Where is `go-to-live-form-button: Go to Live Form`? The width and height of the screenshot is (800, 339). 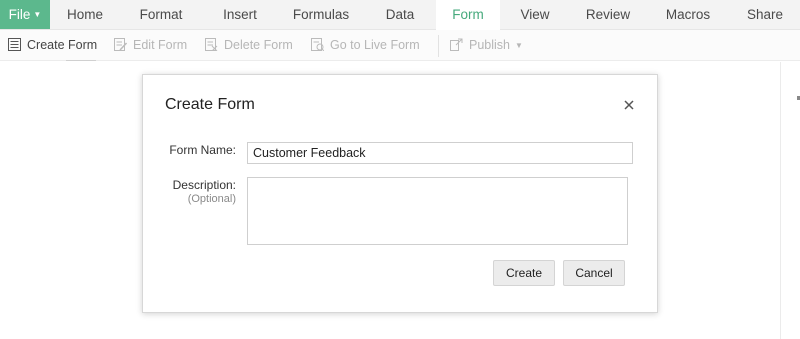
go-to-live-form-button: Go to Live Form is located at coordinates (365, 45).